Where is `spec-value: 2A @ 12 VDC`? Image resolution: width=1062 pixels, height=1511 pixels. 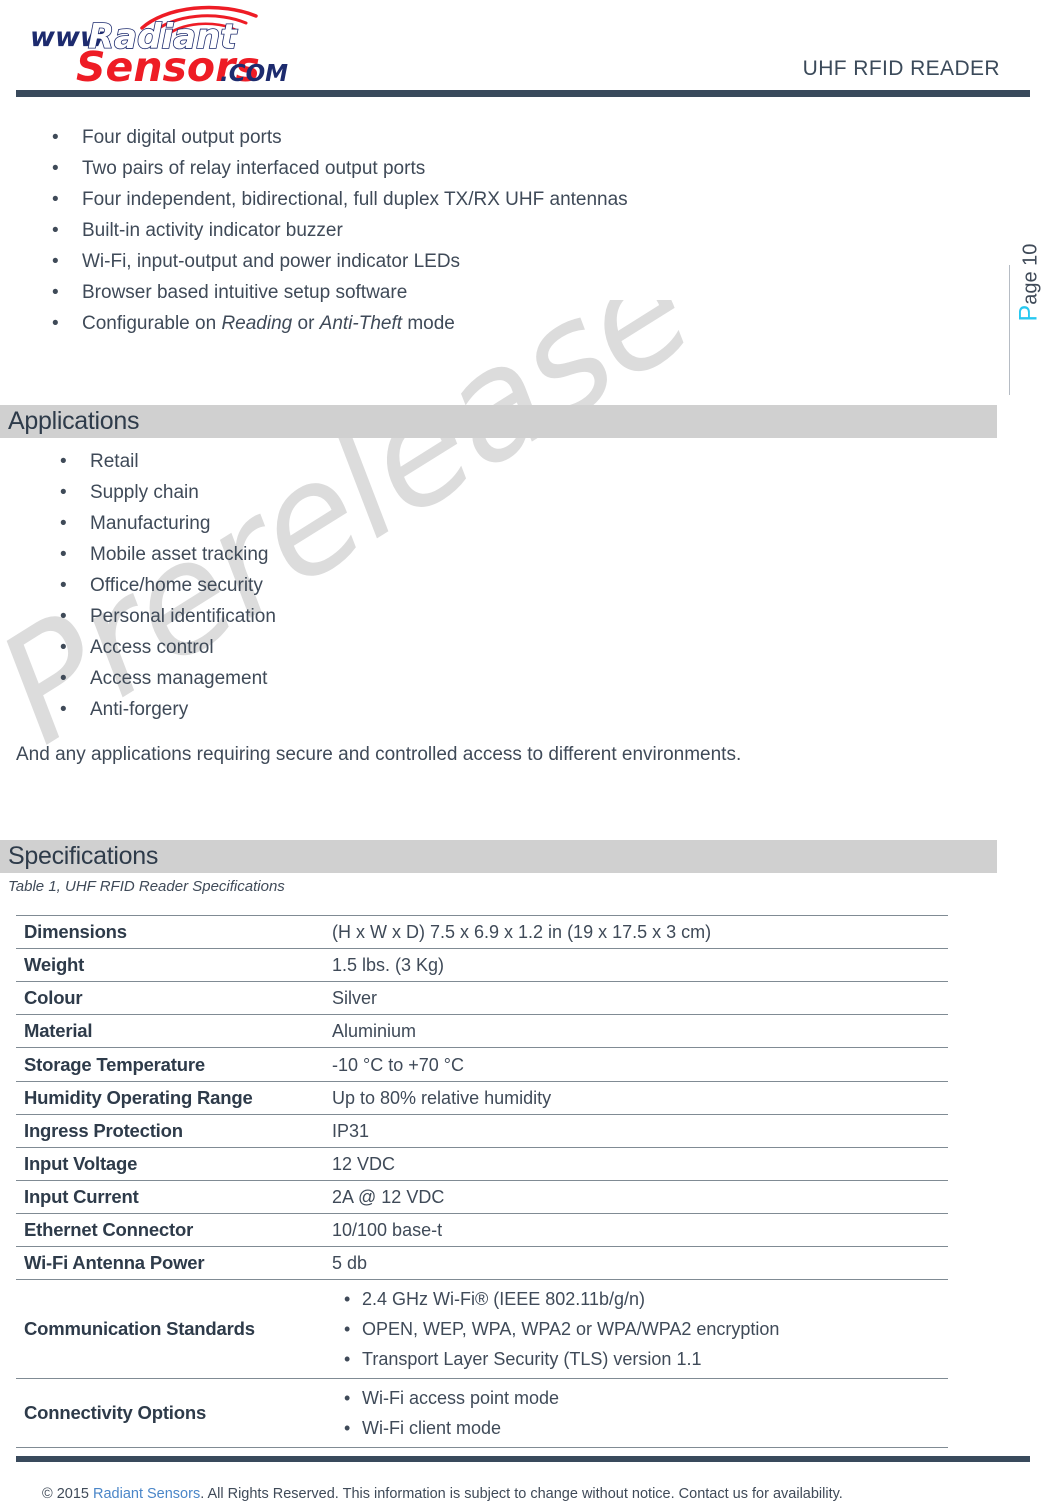 spec-value: 2A @ 12 VDC is located at coordinates (636, 1197).